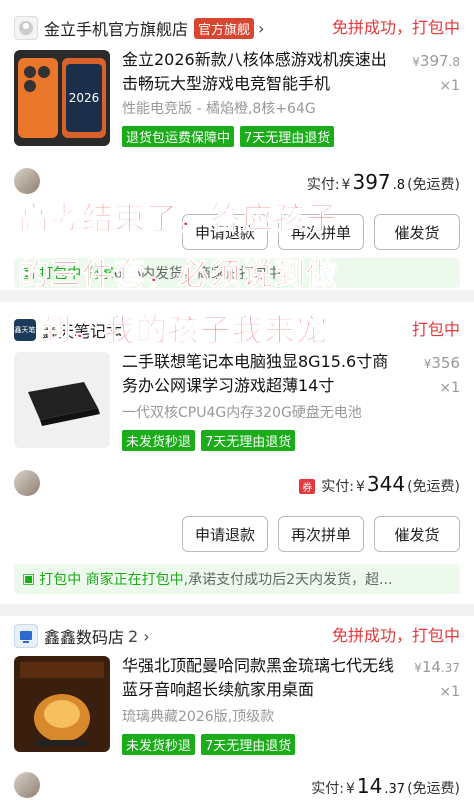 Image resolution: width=474 pixels, height=800 pixels. I want to click on product-spec: 性能电竞版 - 橘焰橙,8核+64G, so click(219, 109).